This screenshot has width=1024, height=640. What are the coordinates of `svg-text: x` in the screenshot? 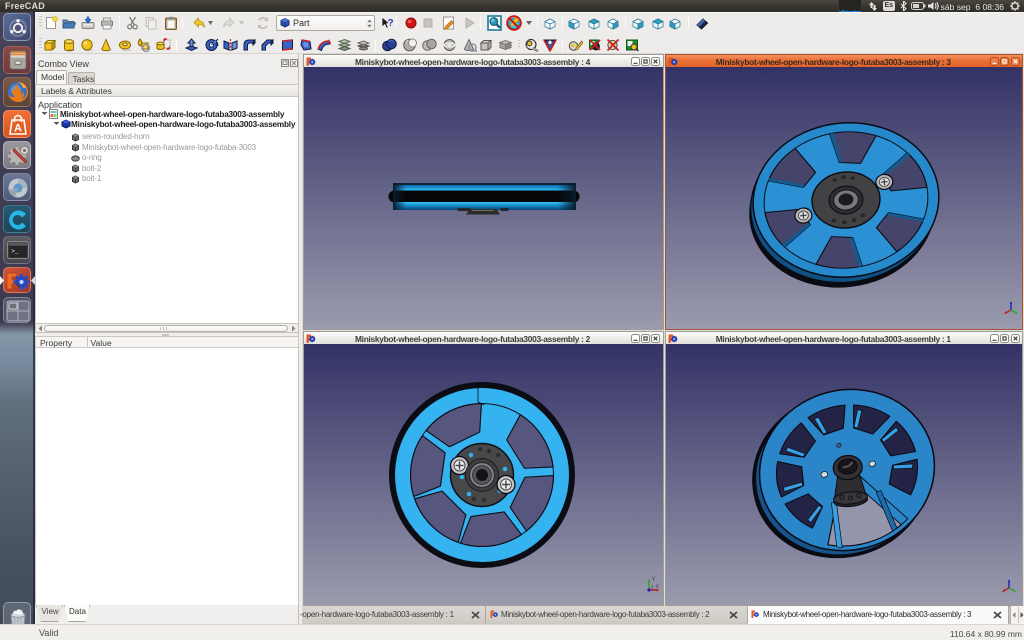 It's located at (657, 587).